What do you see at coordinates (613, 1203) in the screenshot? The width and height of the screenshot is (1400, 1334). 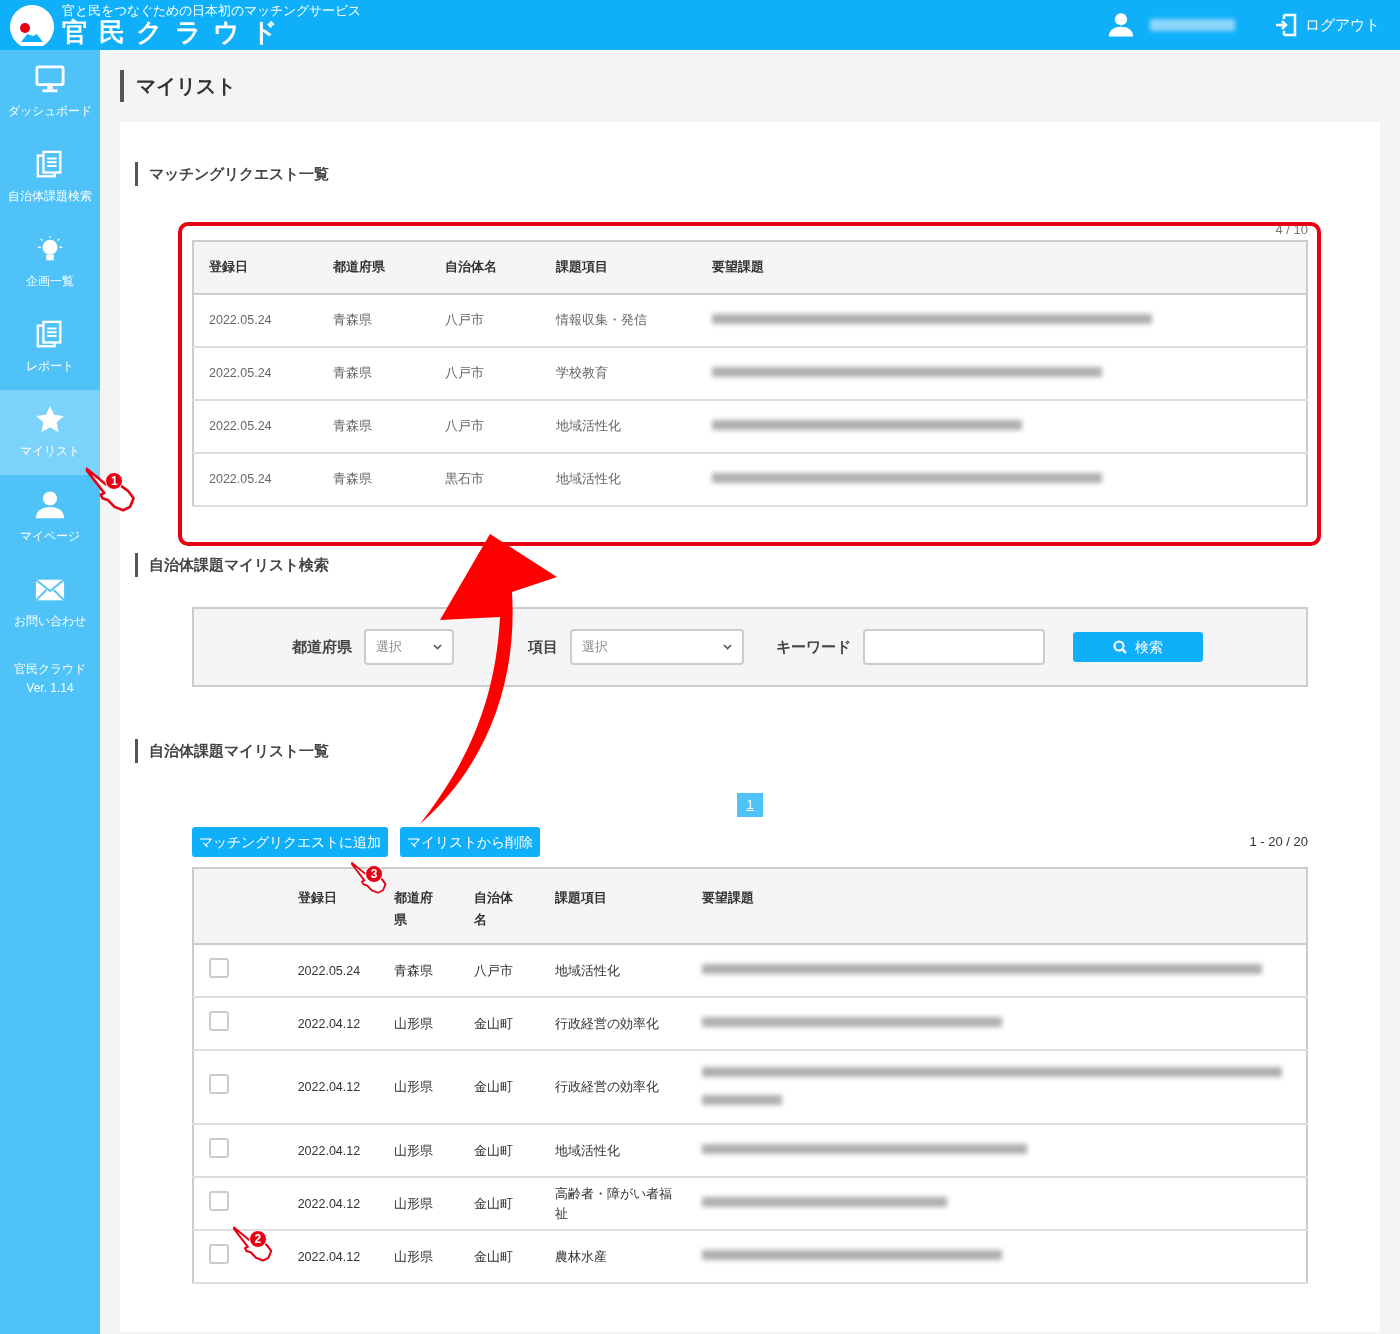 I see `table-cell: 高齢者・障がい者福祉` at bounding box center [613, 1203].